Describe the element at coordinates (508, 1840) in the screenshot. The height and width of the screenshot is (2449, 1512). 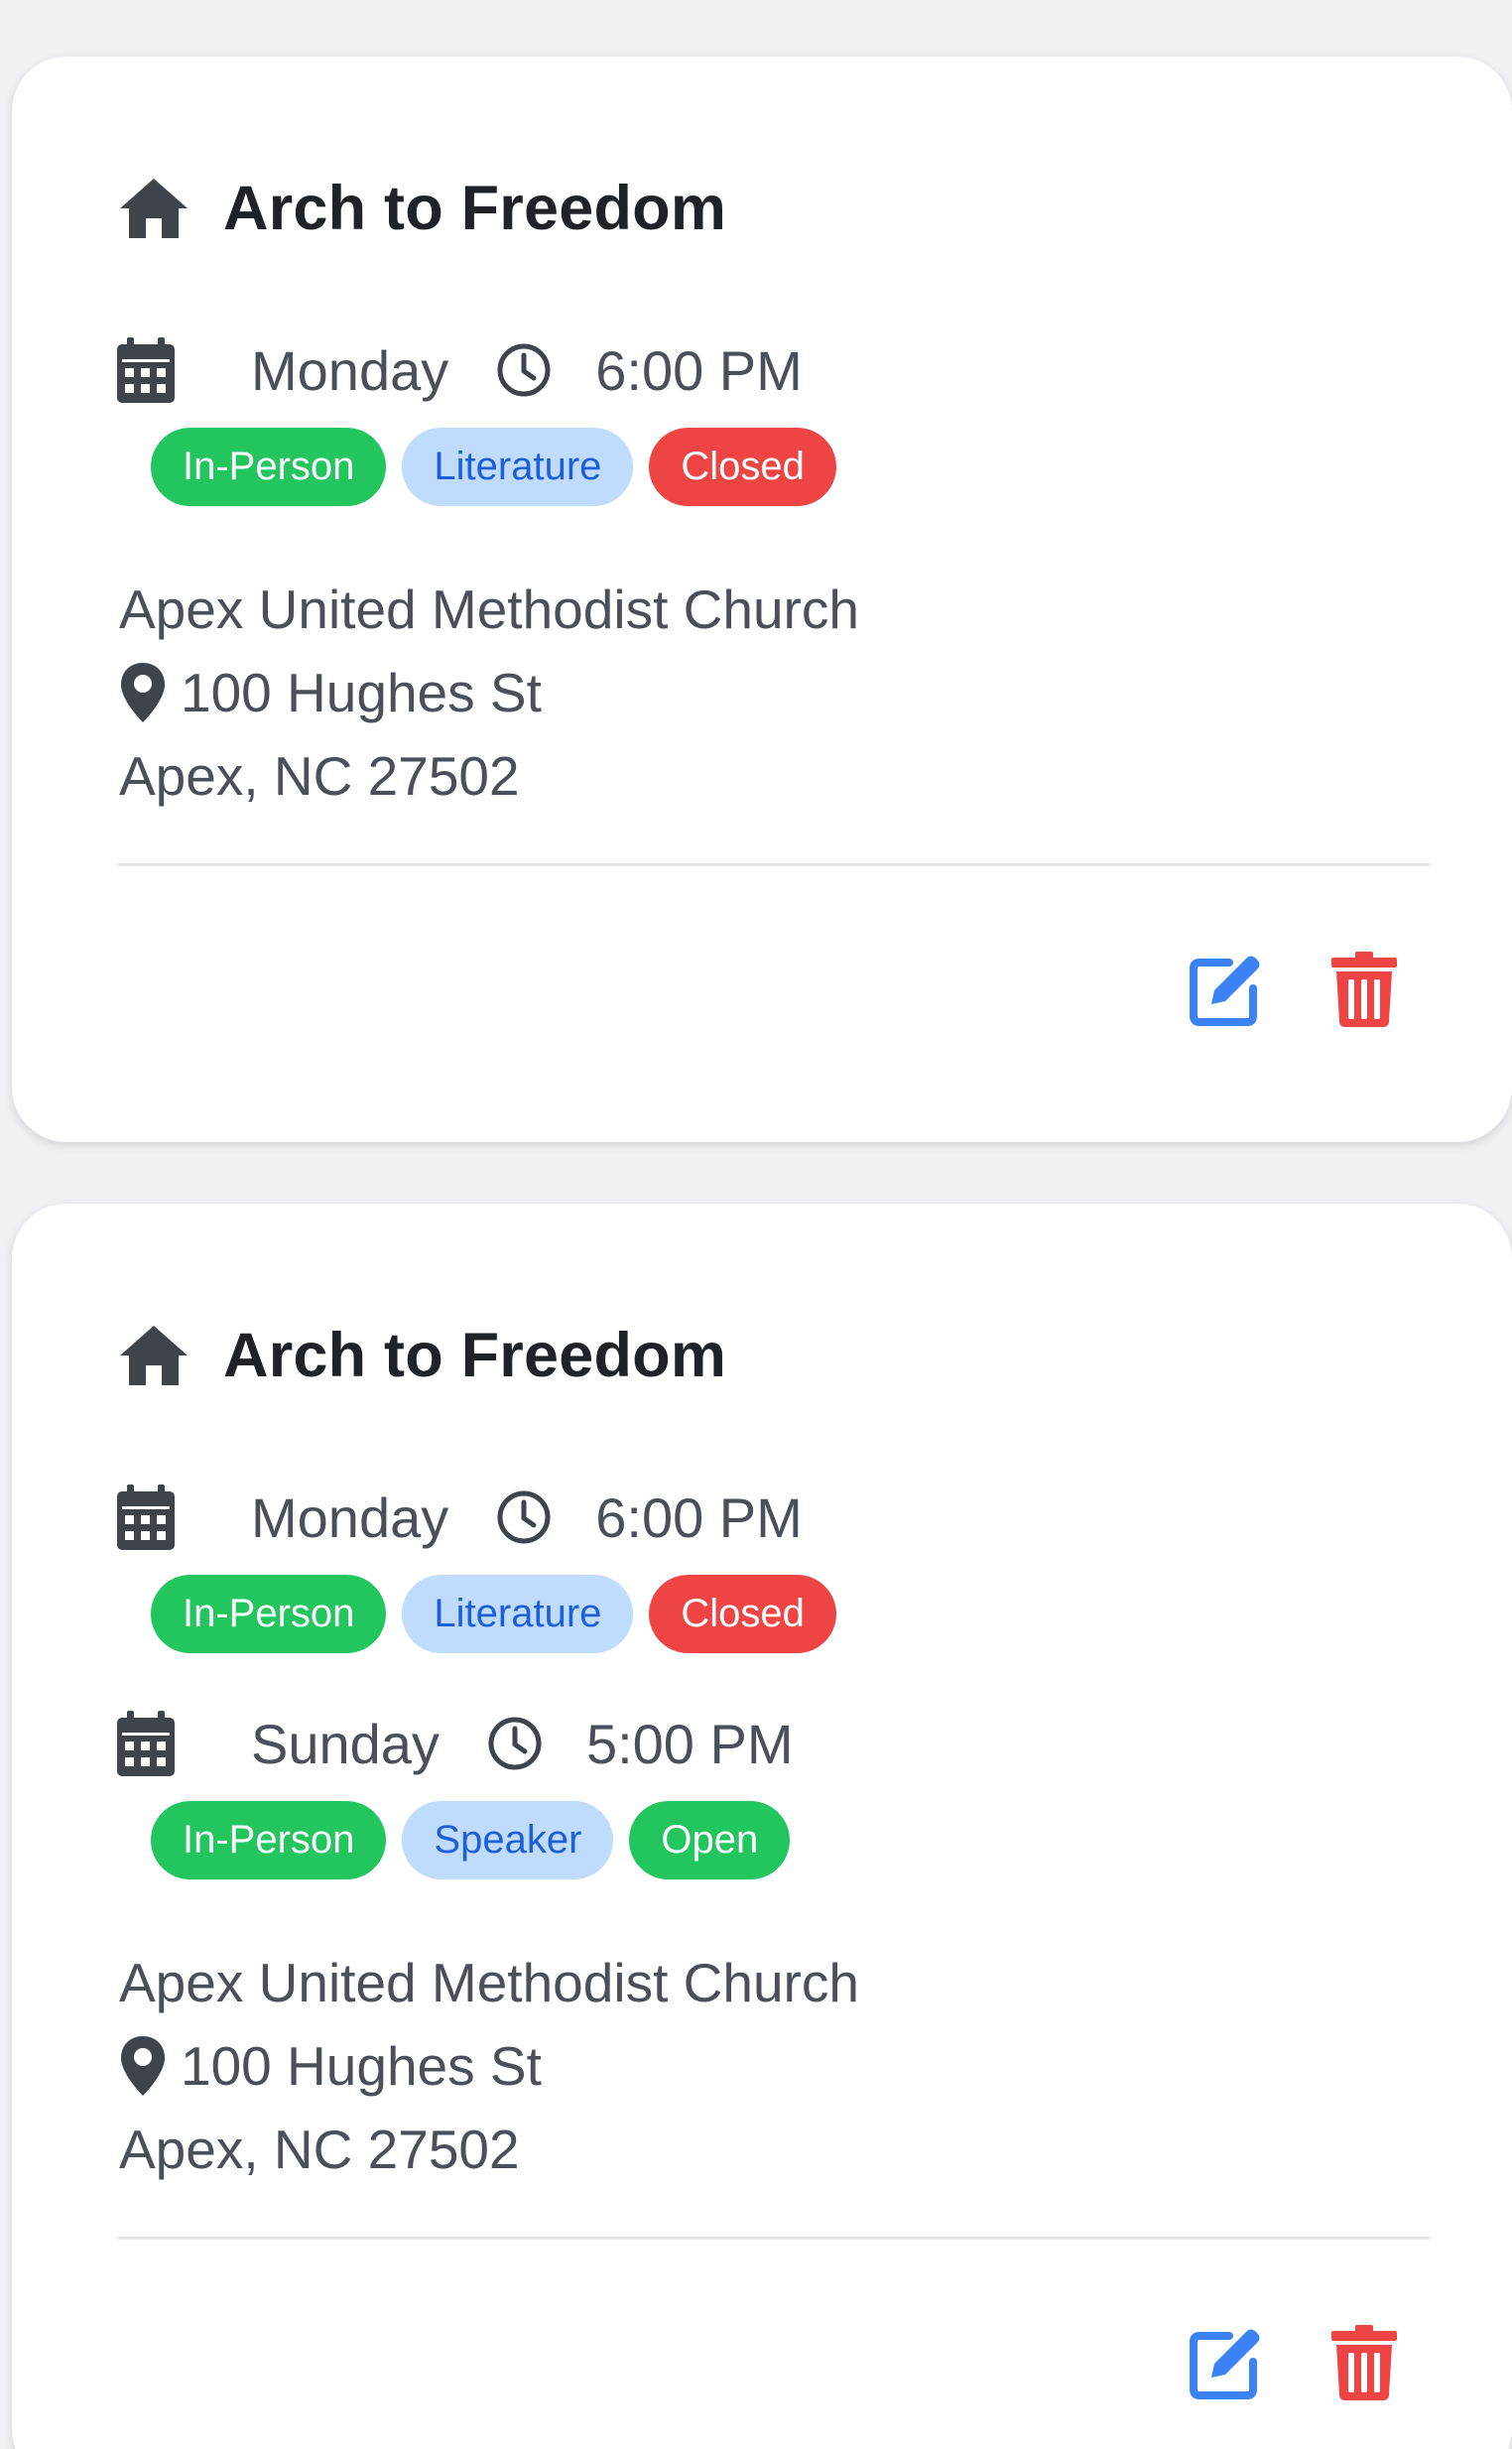
I see `tag-type: Speaker` at that location.